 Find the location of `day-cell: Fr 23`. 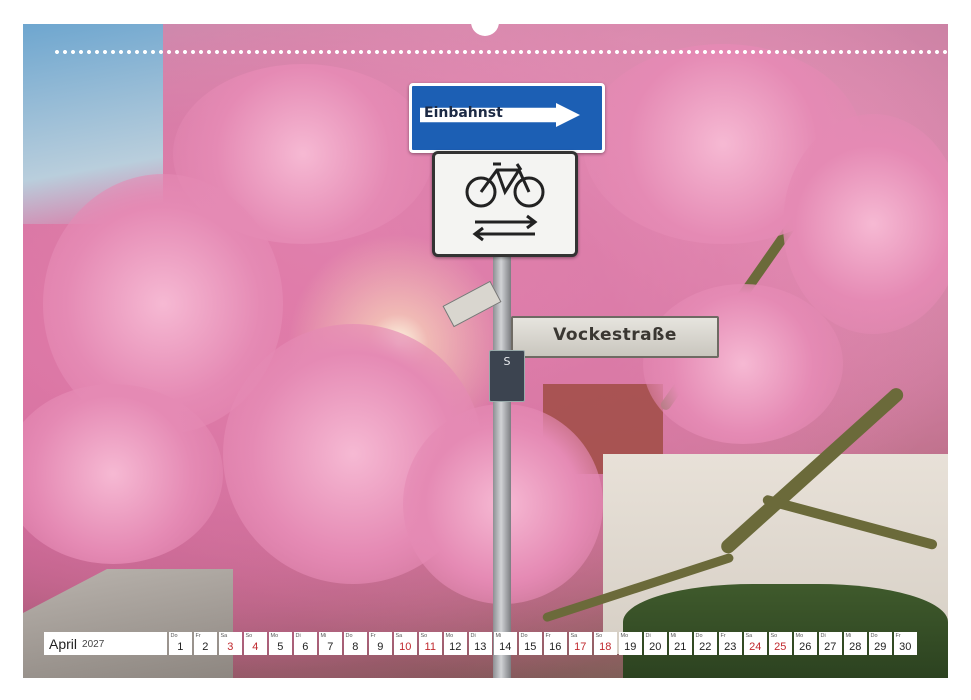

day-cell: Fr 23 is located at coordinates (730, 643).